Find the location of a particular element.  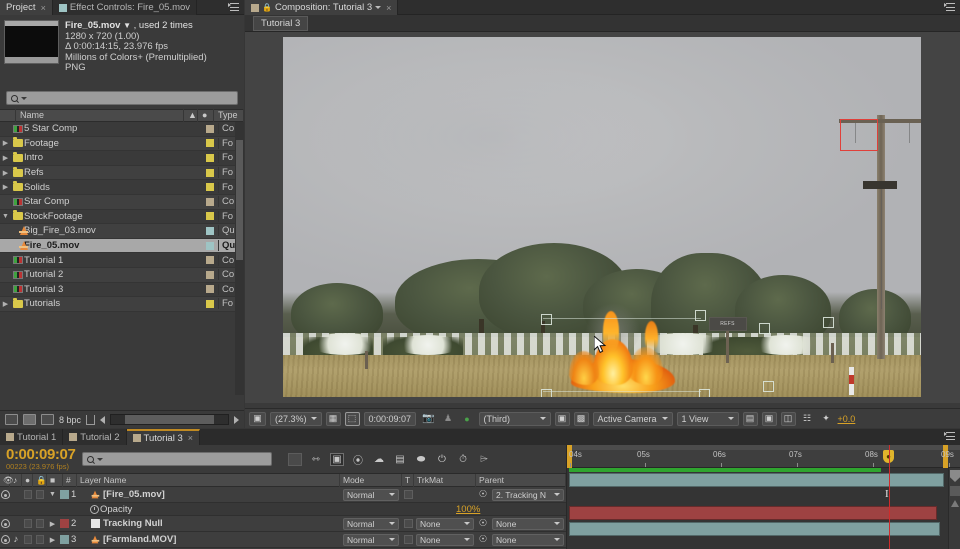

tab-tutorial-1: Tutorial 1 is located at coordinates (32, 437).